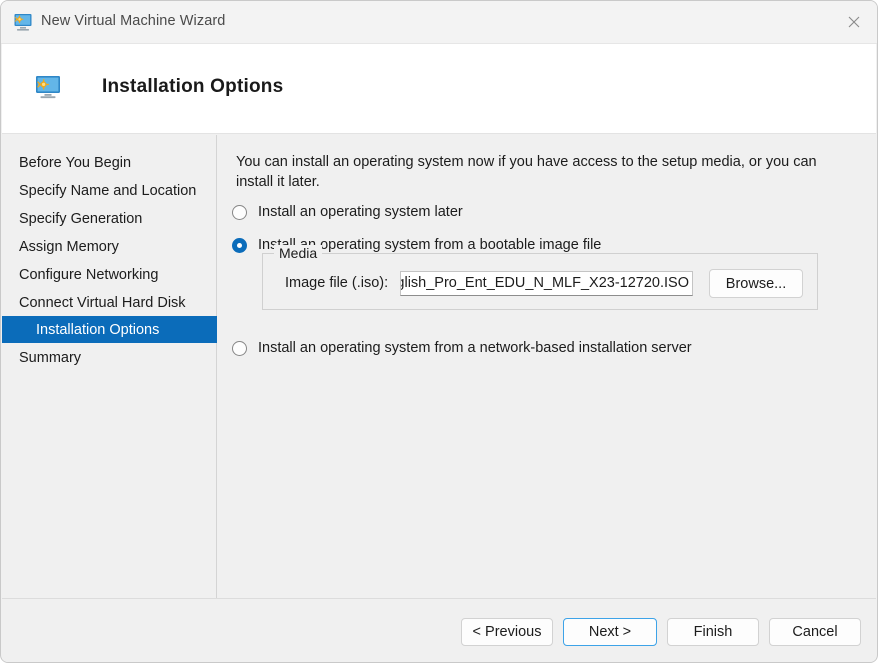 The height and width of the screenshot is (663, 878). I want to click on sidebar-item-label: Installation Options, so click(98, 329).